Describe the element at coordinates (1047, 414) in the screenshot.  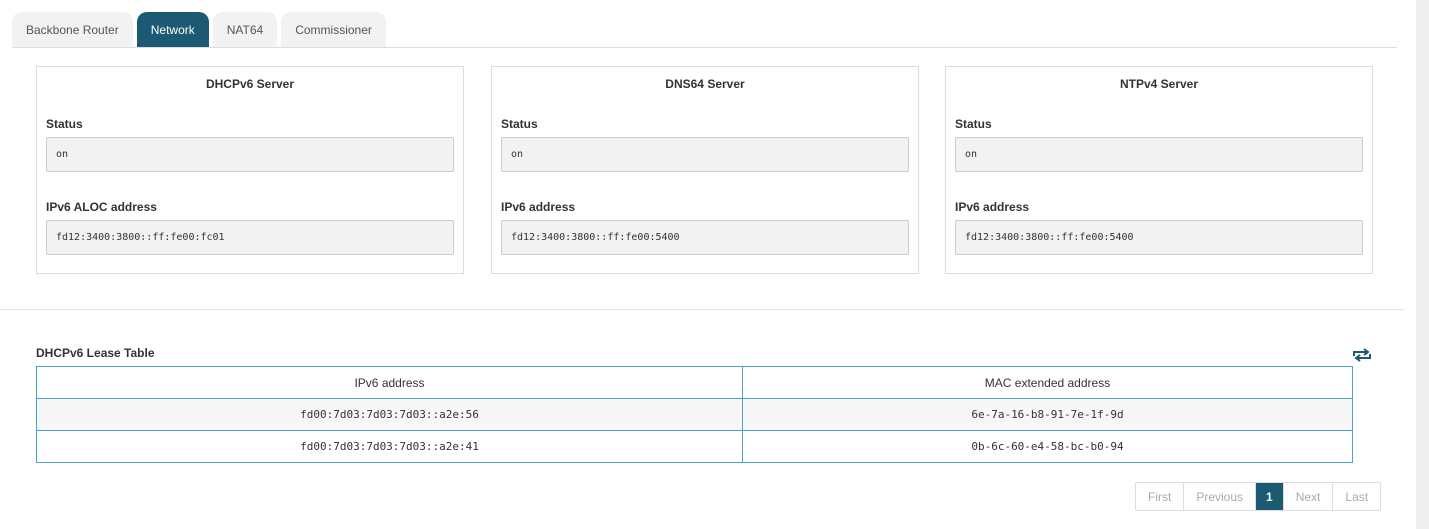
I see `mac-cell: 6e-7a-16-b8-91-7e-1f-9d` at that location.